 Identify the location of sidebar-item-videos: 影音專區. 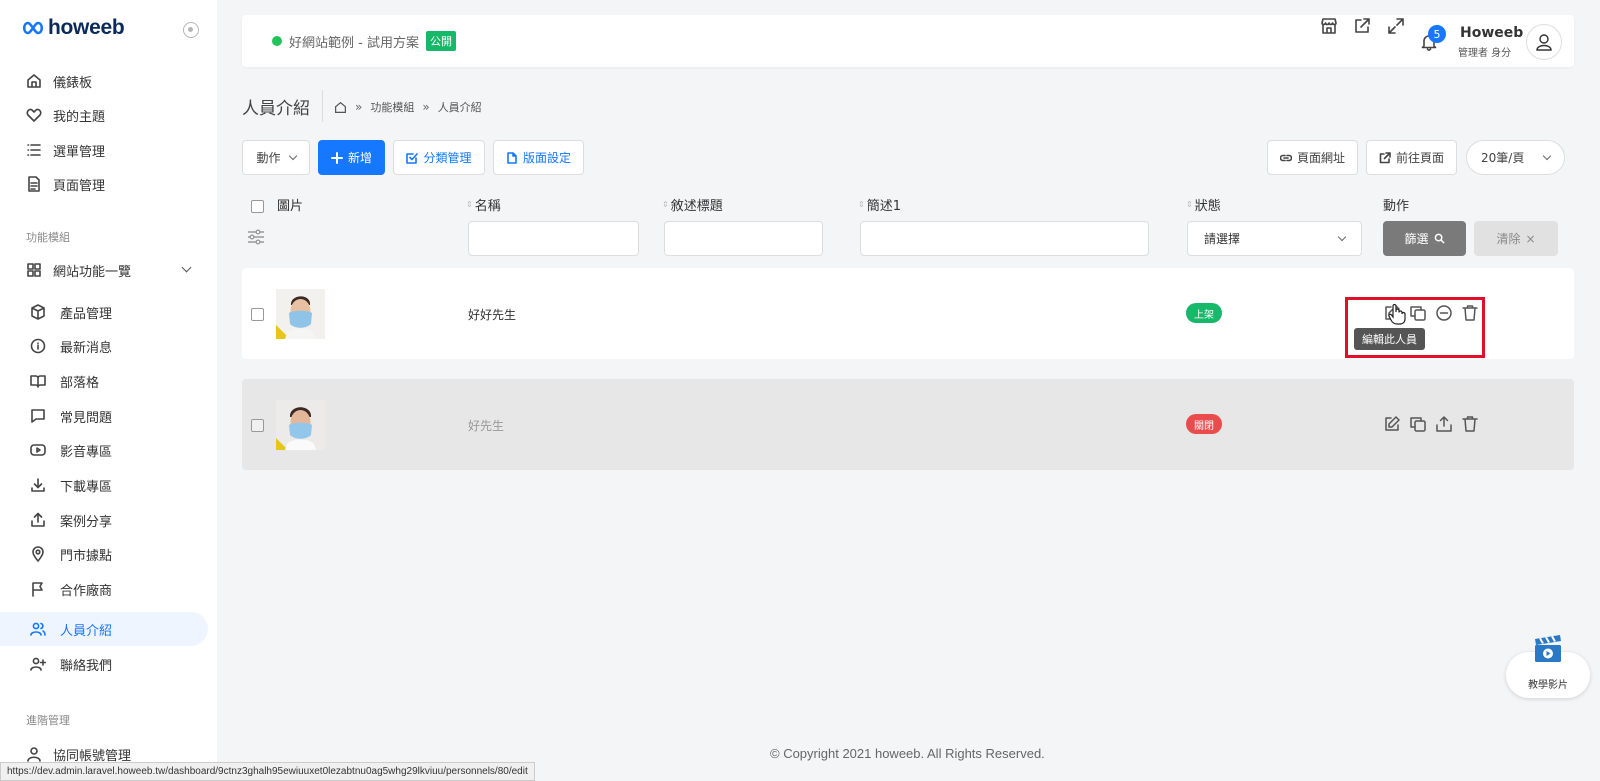
(104, 450).